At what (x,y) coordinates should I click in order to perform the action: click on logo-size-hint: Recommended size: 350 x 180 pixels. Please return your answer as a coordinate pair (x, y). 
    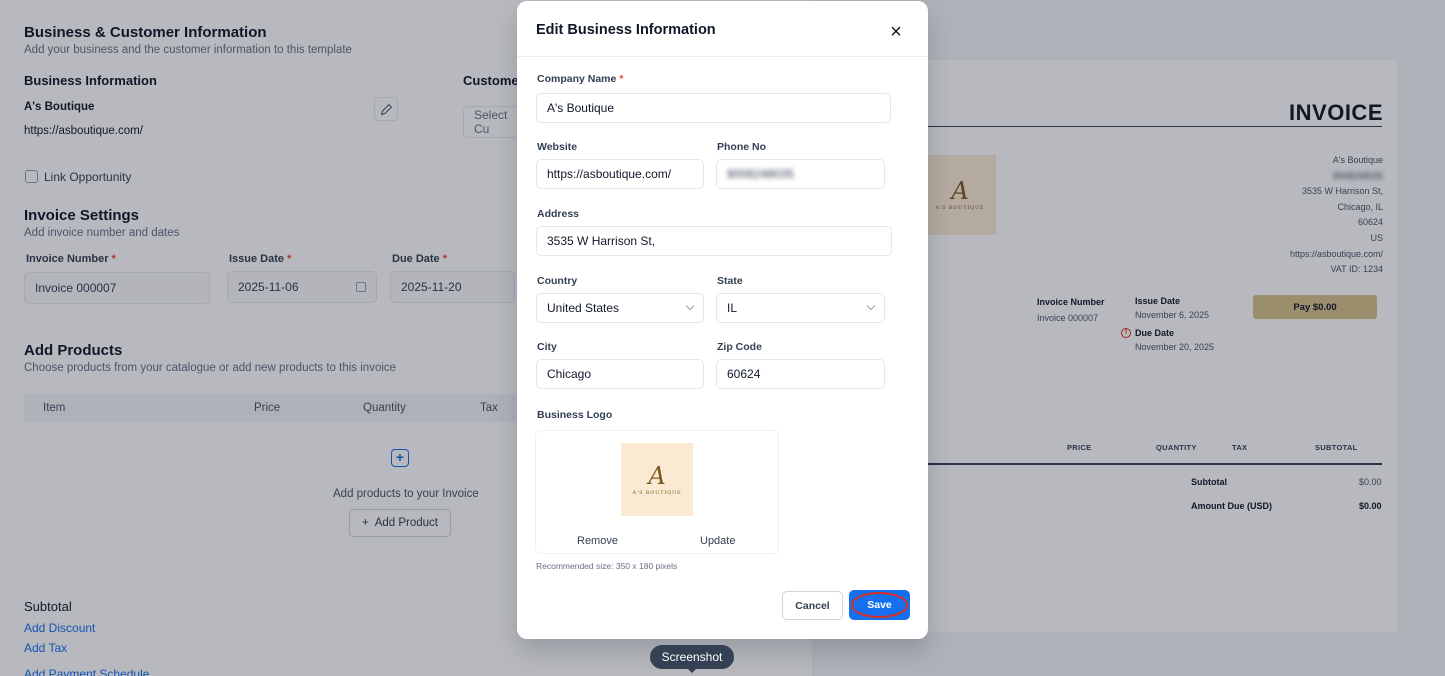
    Looking at the image, I should click on (607, 566).